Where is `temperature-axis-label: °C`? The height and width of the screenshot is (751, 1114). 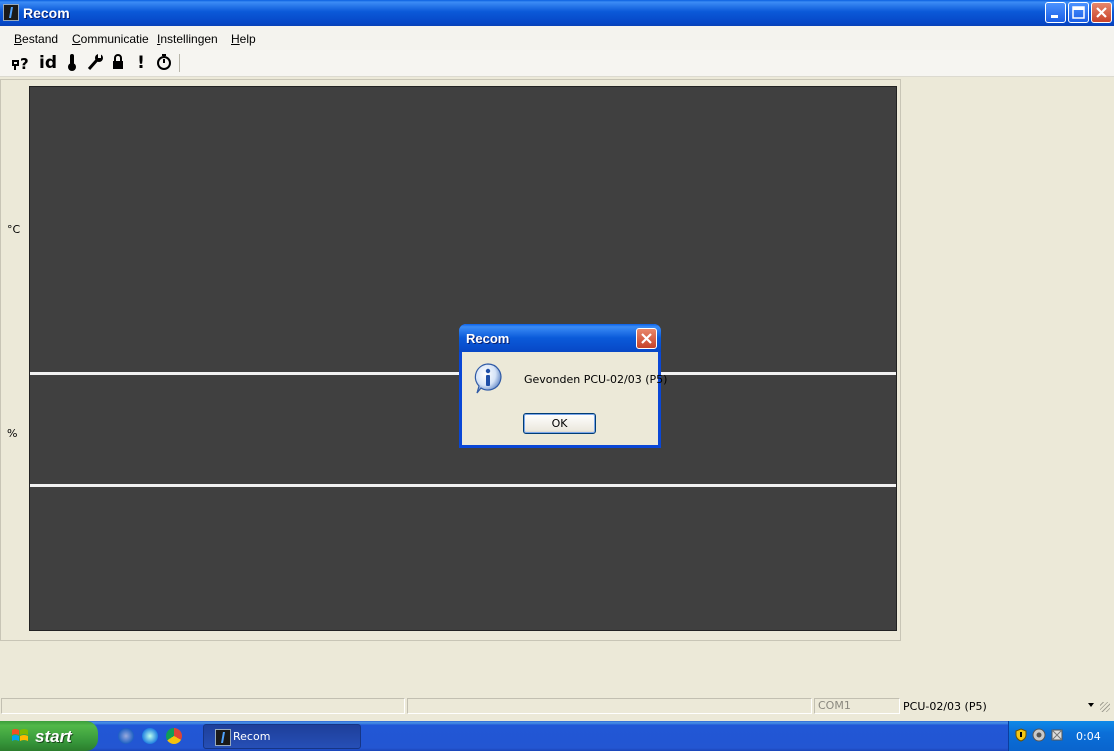 temperature-axis-label: °C is located at coordinates (14, 229).